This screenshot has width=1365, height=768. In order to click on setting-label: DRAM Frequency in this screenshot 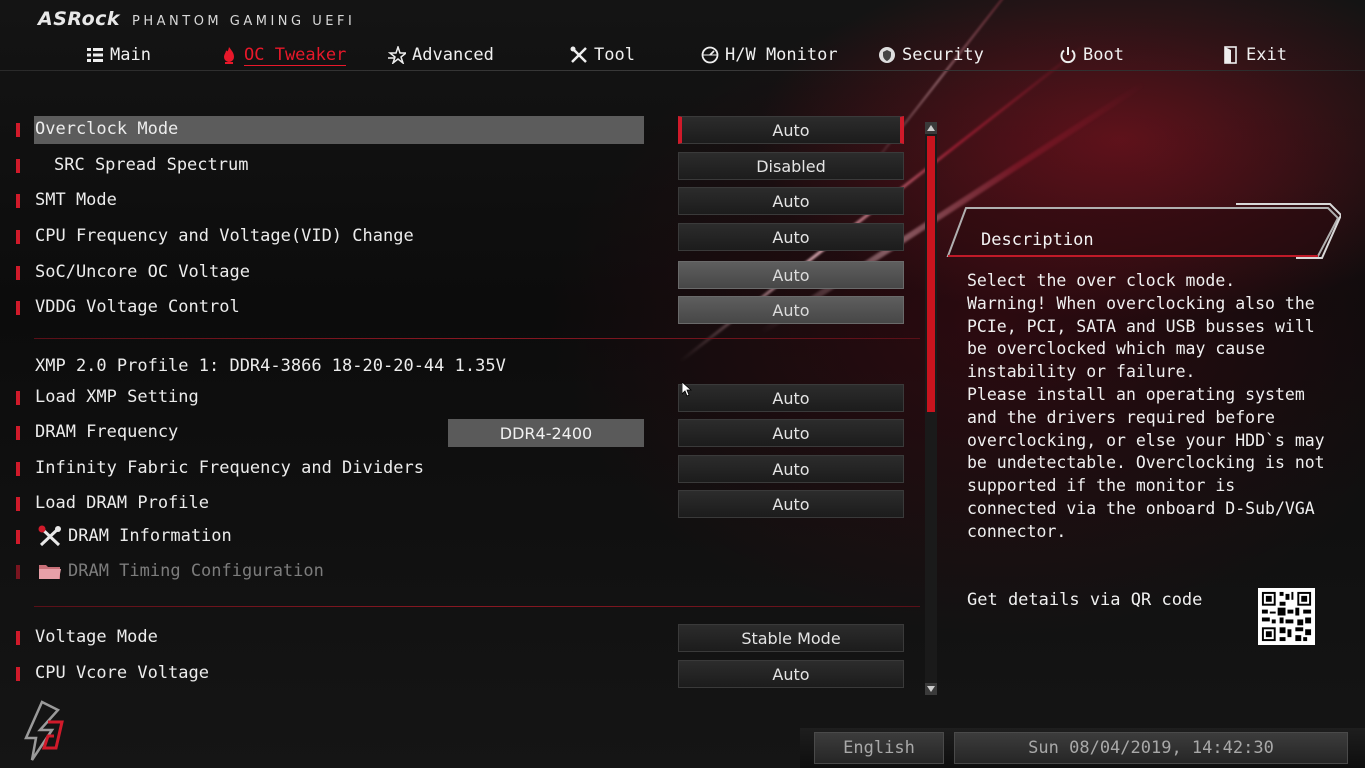, I will do `click(107, 432)`.